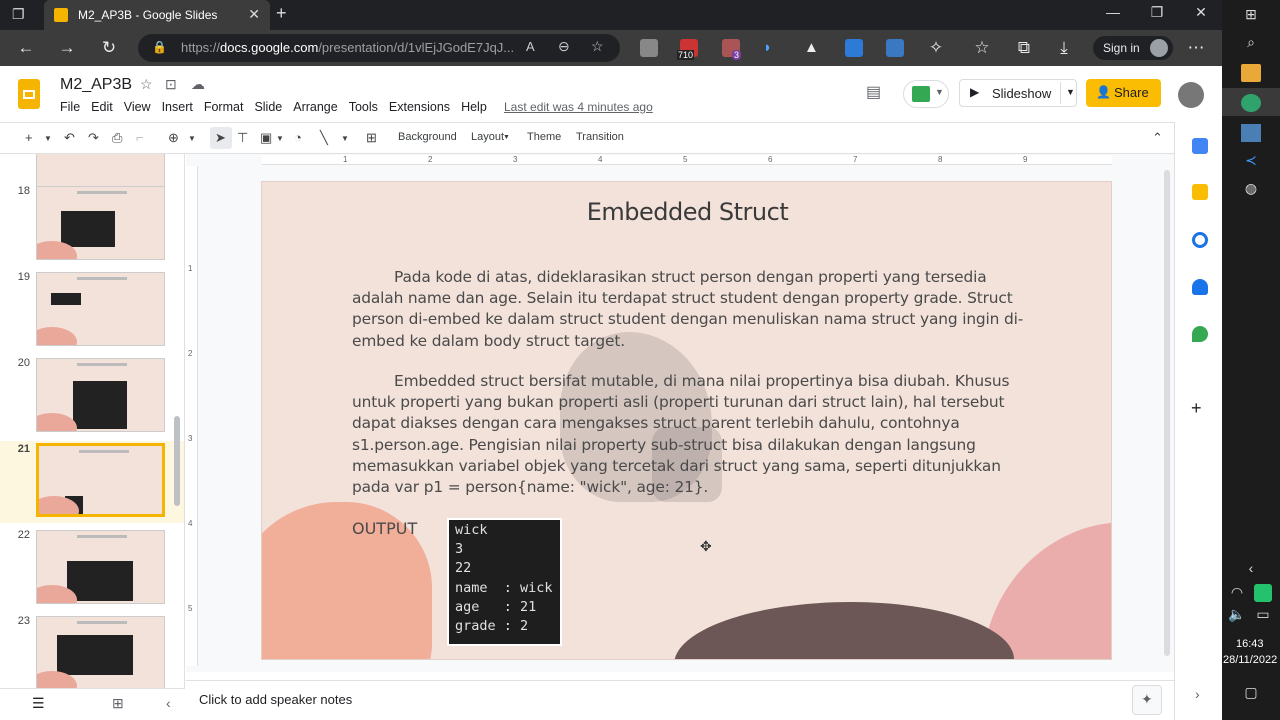 The image size is (1280, 720). I want to click on menu-view: View, so click(137, 107).